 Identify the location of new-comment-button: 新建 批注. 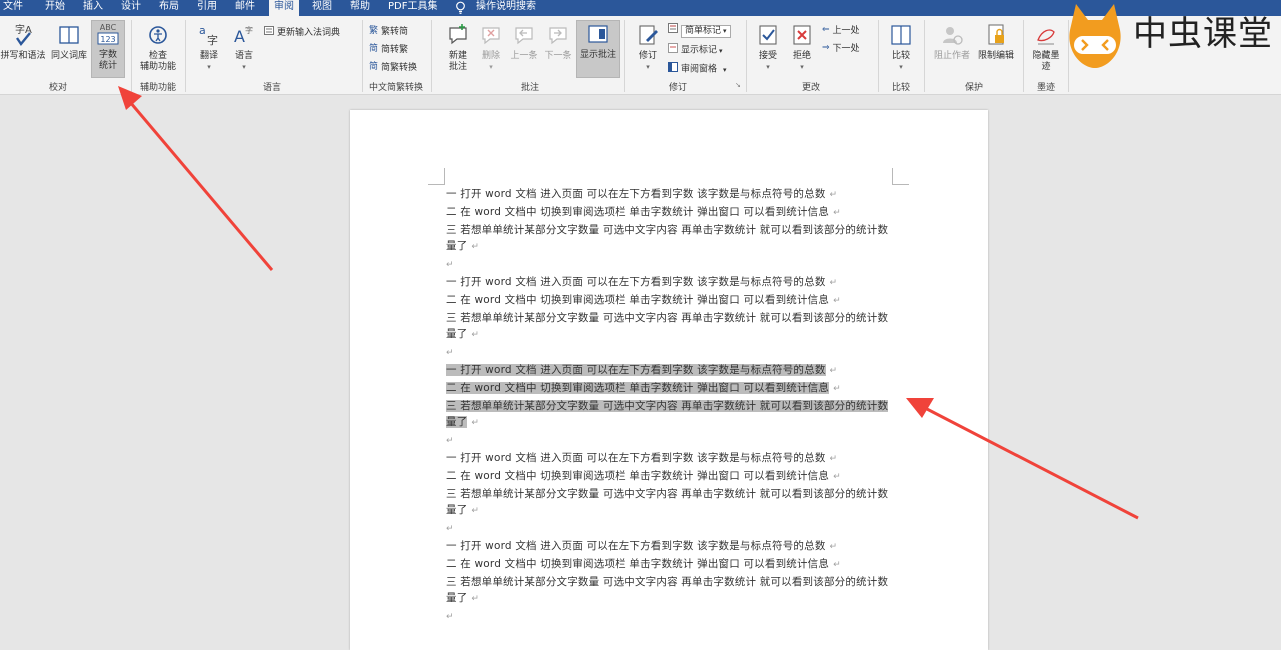
(458, 47).